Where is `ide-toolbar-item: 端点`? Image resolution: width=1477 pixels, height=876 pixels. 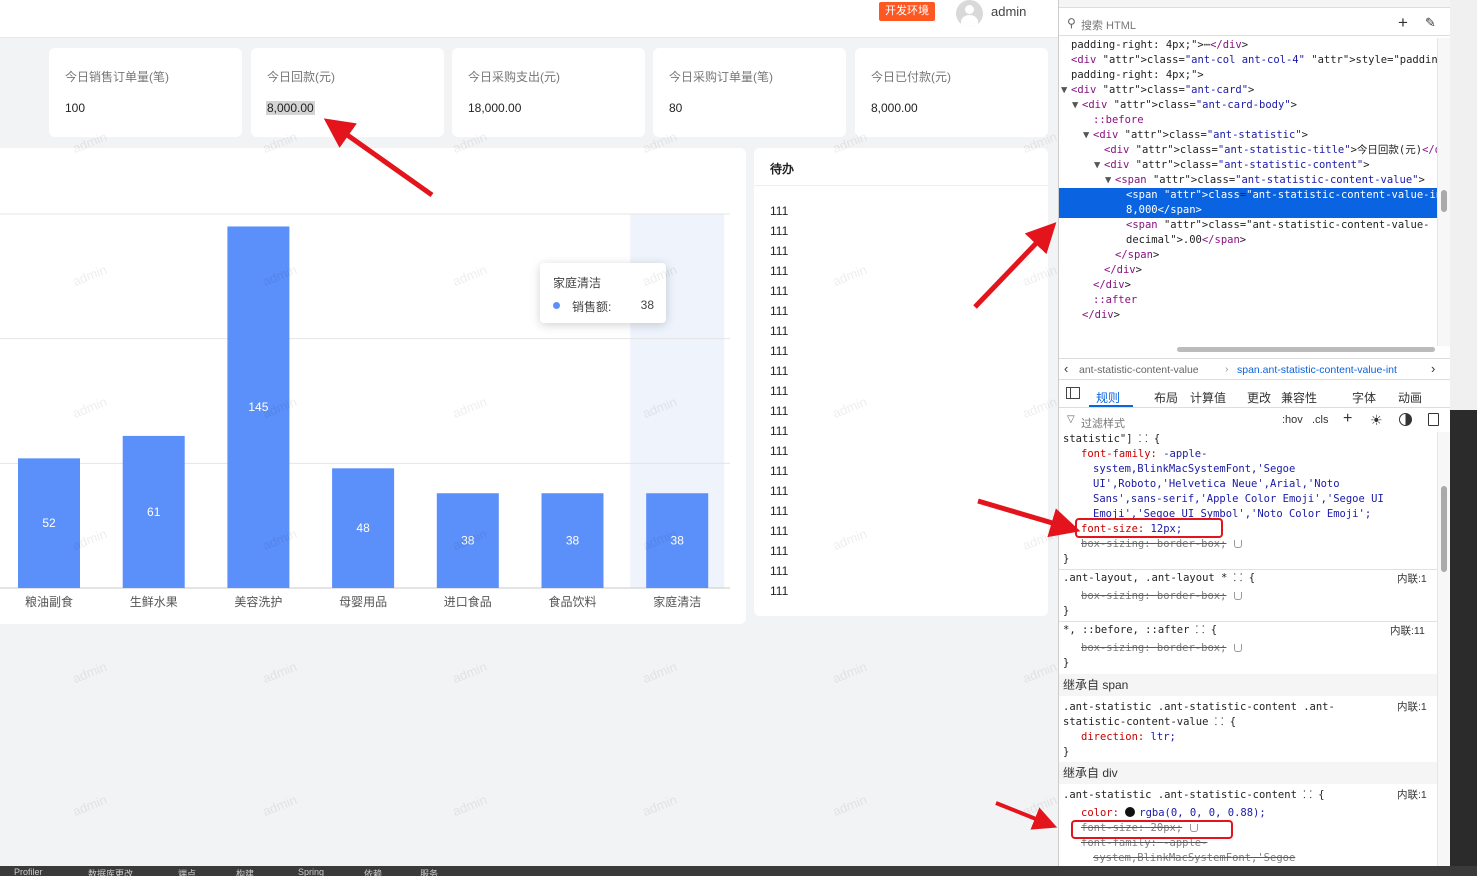
ide-toolbar-item: 端点 is located at coordinates (187, 871).